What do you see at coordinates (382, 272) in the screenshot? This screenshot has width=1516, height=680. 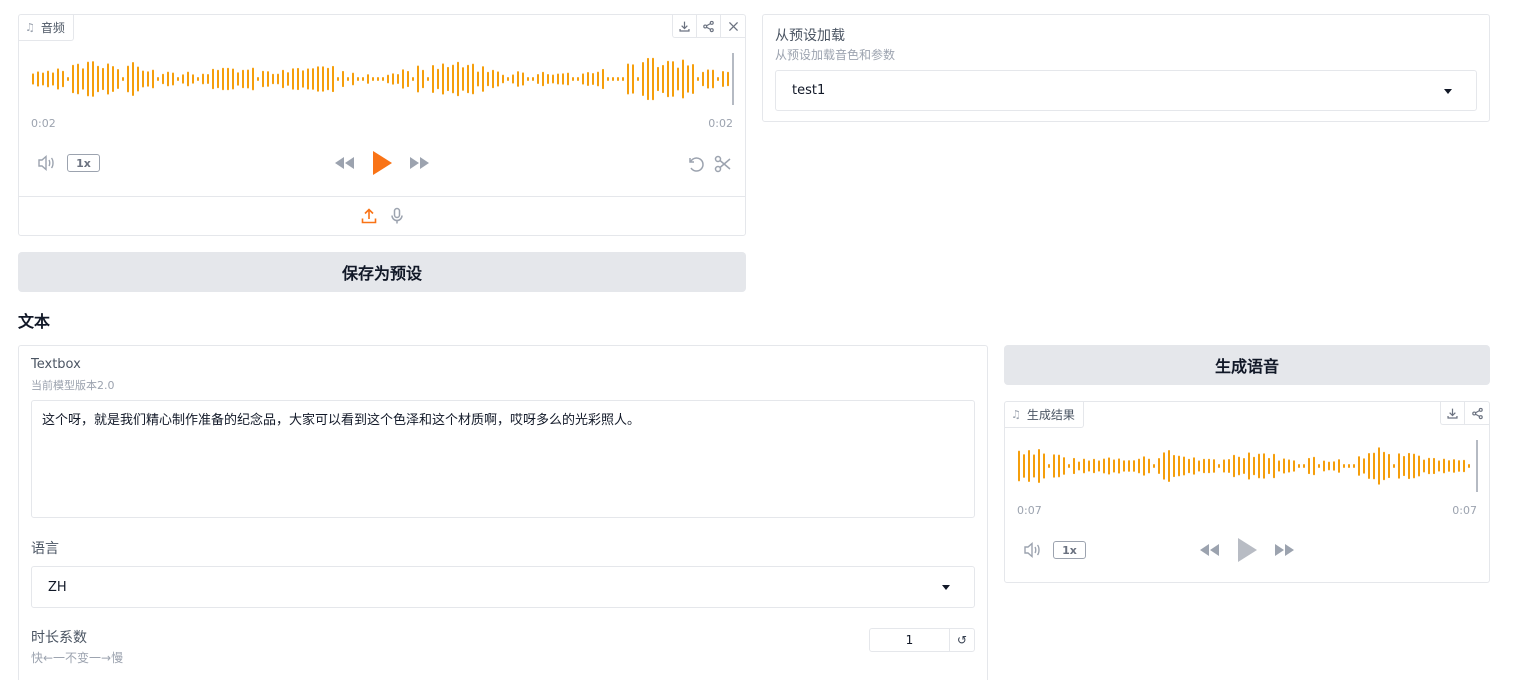 I see `save-preset-button: 保存为预设` at bounding box center [382, 272].